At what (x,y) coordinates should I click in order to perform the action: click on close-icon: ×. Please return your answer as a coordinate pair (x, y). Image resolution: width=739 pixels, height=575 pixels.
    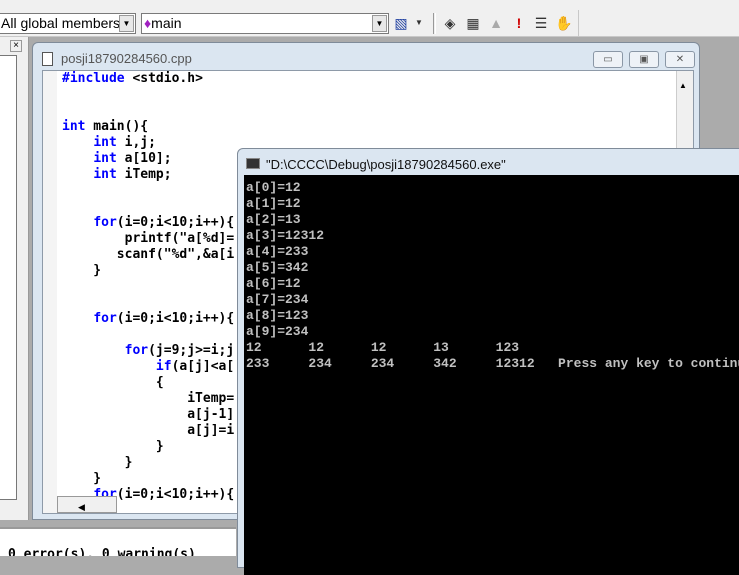
    Looking at the image, I should click on (16, 46).